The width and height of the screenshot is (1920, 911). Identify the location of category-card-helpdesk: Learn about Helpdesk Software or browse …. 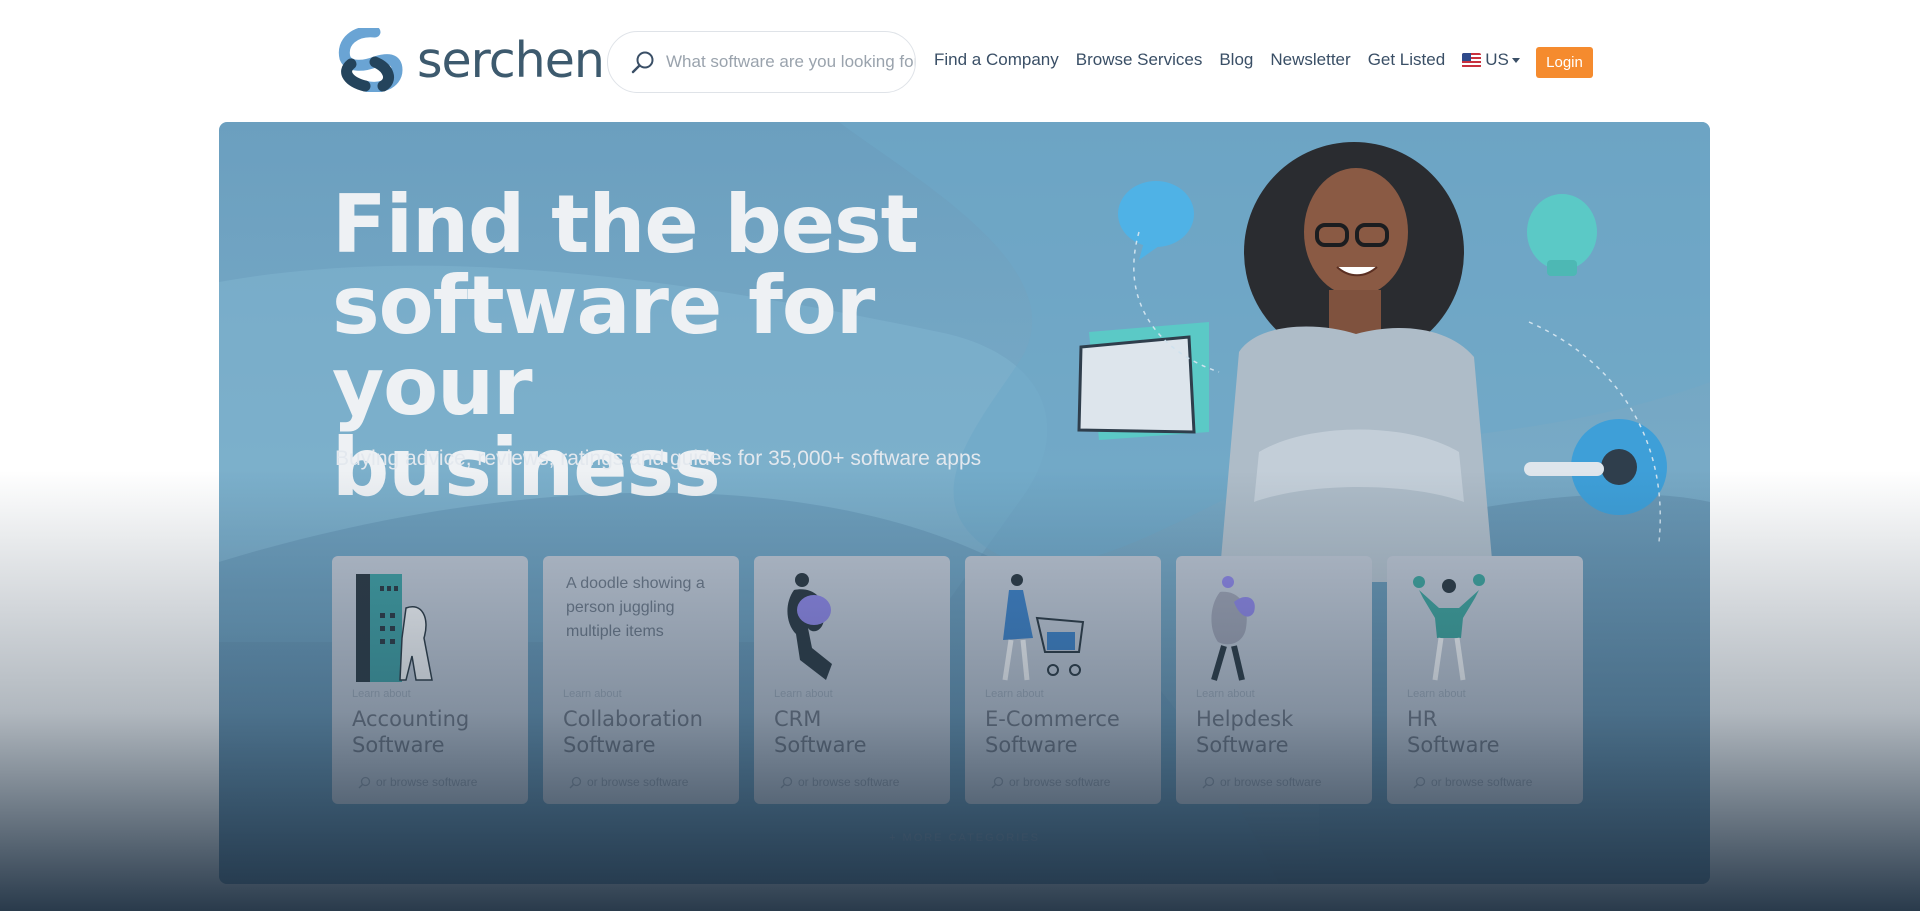
(1274, 680).